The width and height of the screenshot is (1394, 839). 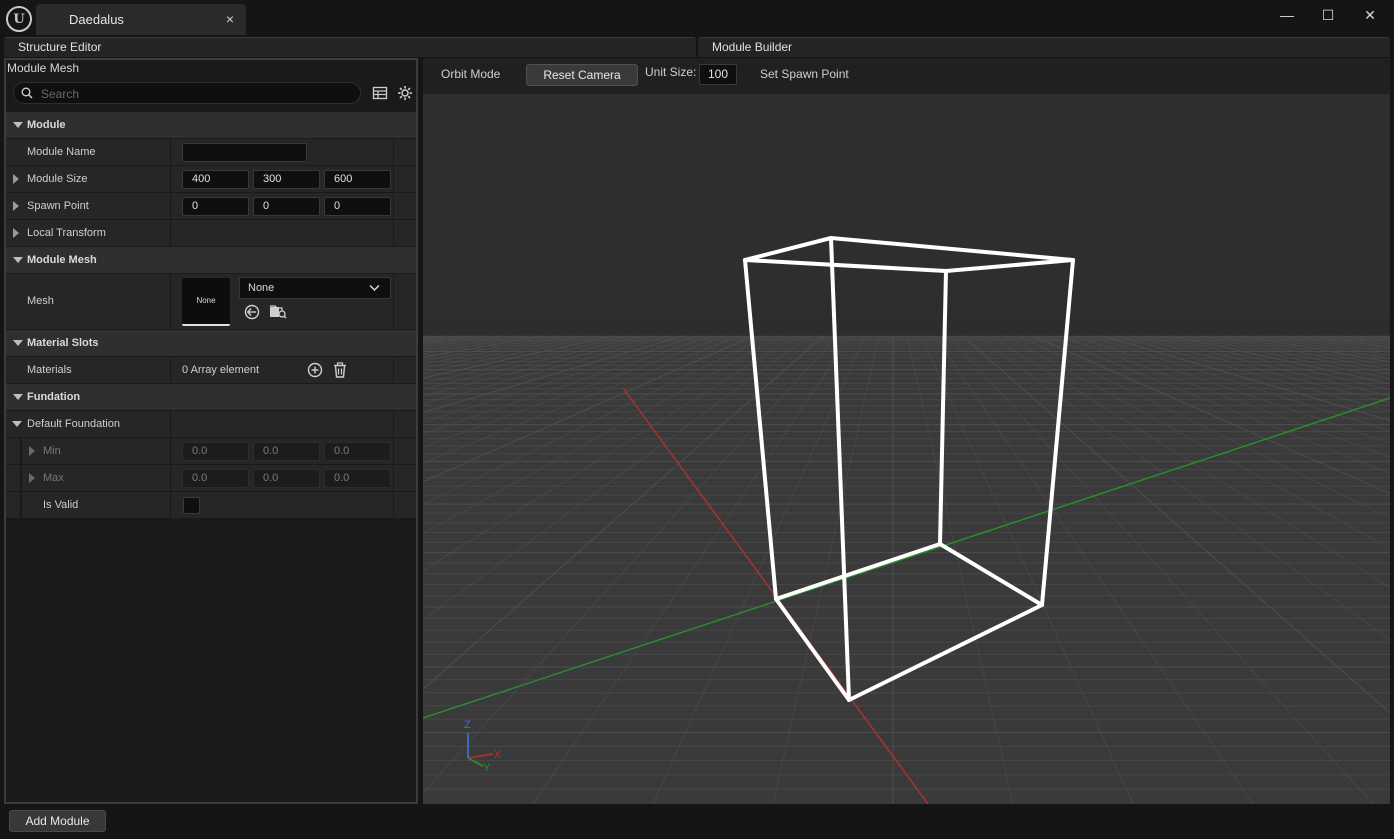 I want to click on add-element-icon, so click(x=315, y=370).